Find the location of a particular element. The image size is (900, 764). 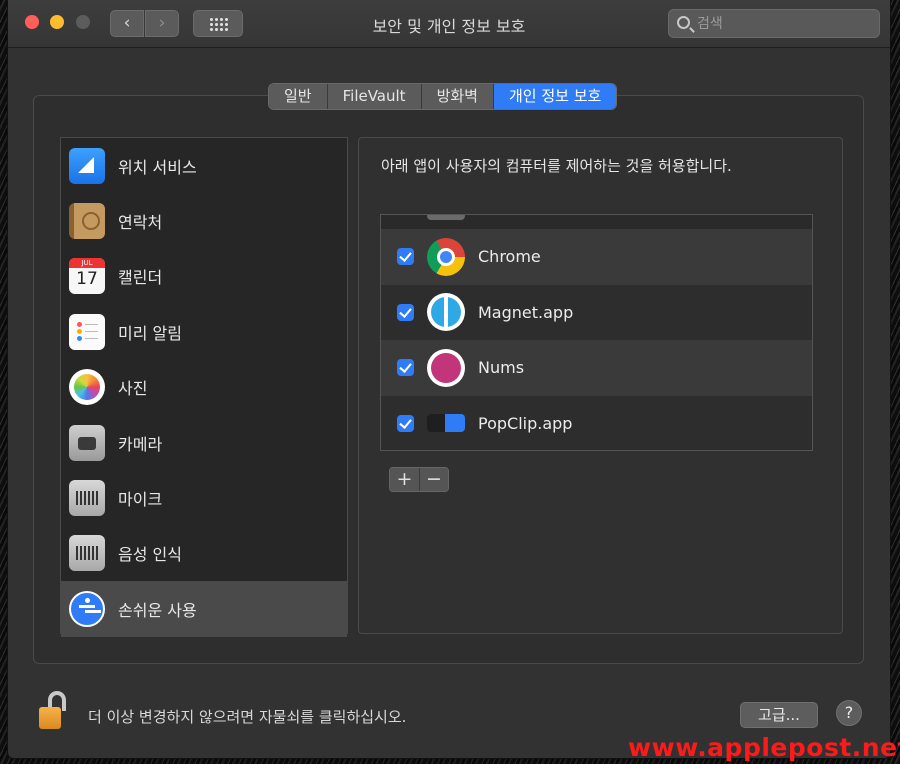

contacts-icon is located at coordinates (87, 221).